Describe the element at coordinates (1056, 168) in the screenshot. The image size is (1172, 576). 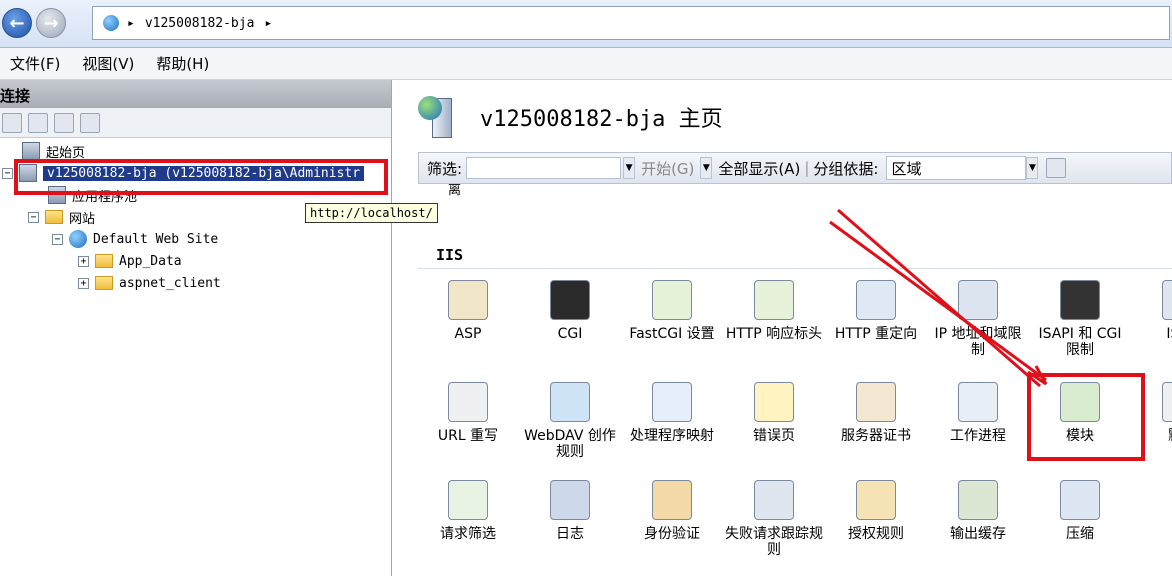
I see `view-icon` at that location.